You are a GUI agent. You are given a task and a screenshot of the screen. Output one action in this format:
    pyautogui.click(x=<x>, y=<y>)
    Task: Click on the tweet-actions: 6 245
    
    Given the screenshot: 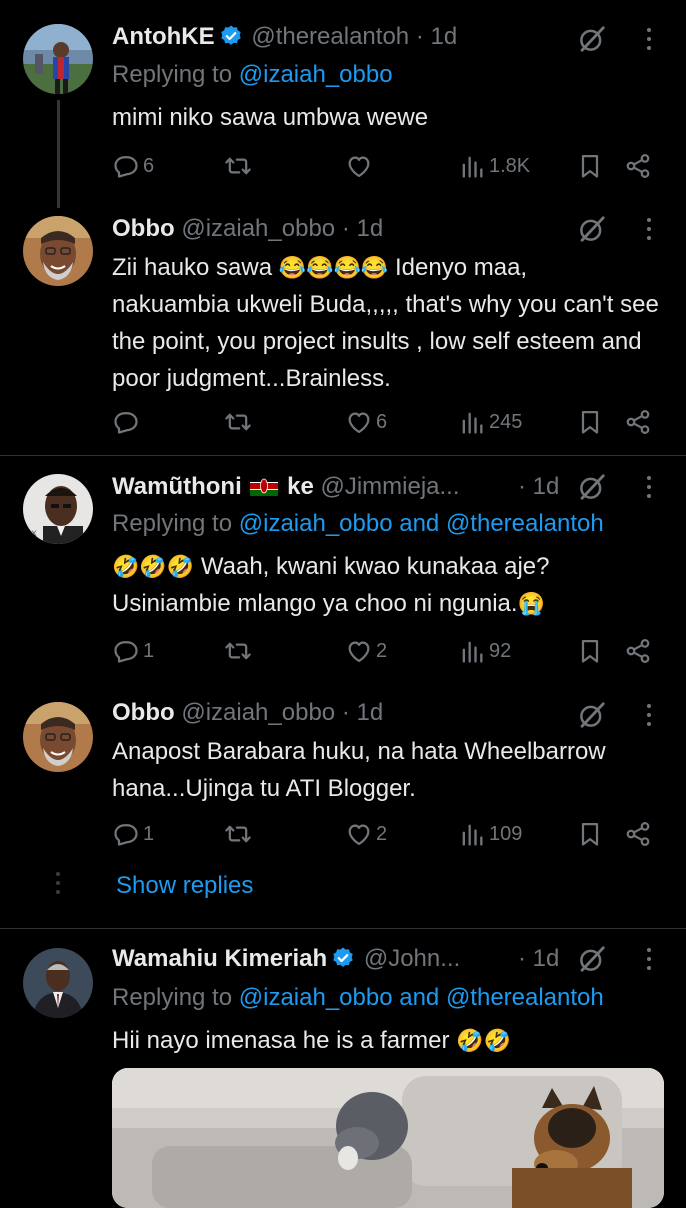 What is the action you would take?
    pyautogui.click(x=382, y=423)
    